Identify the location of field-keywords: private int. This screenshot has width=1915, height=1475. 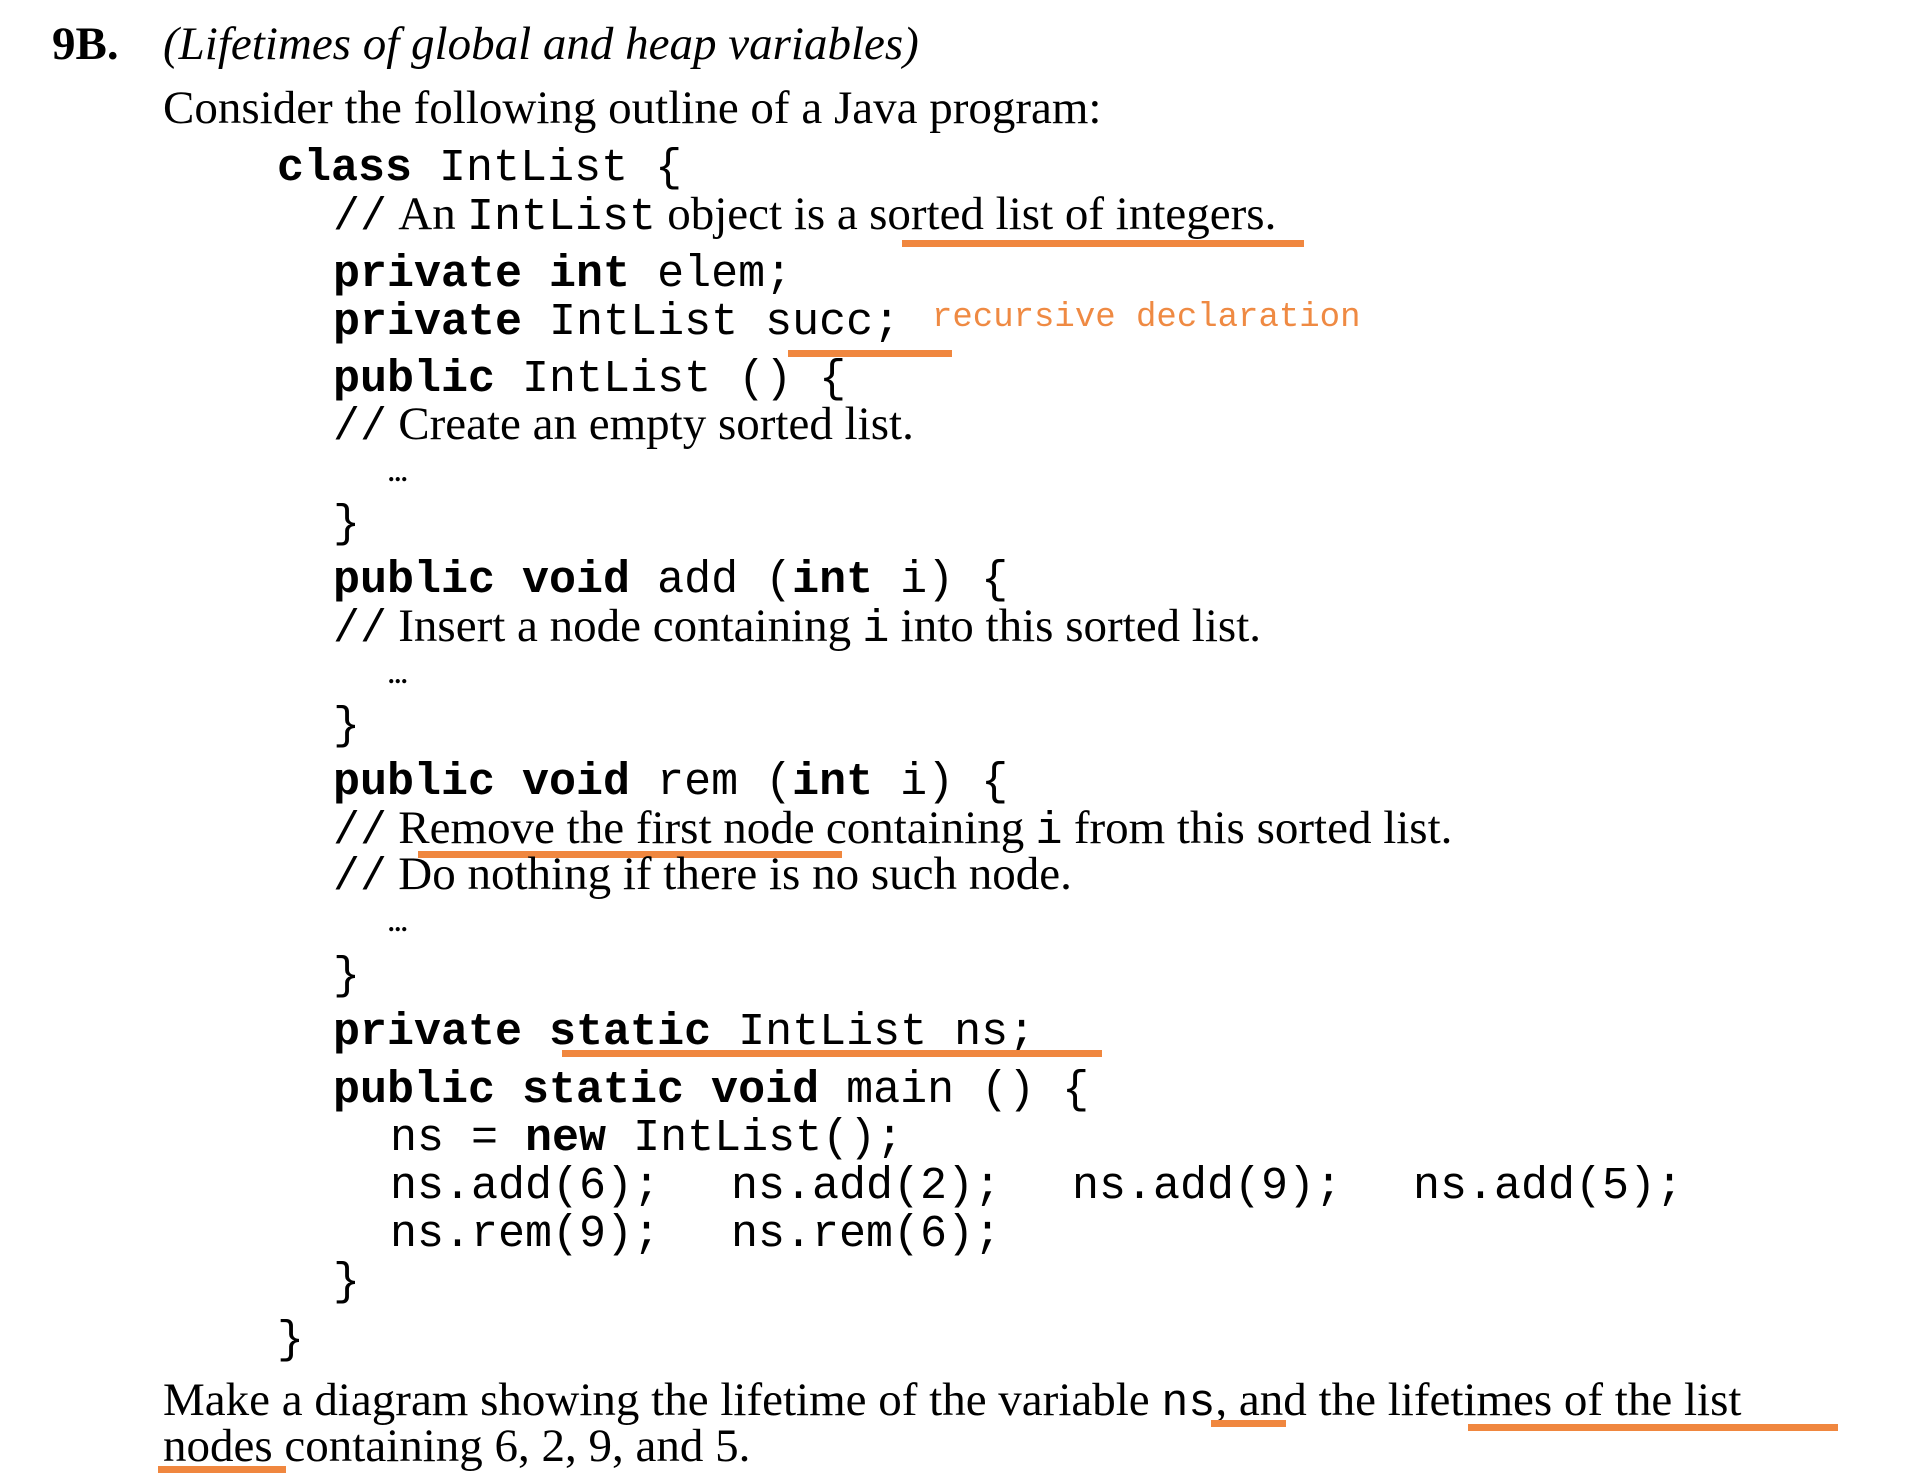
(482, 274).